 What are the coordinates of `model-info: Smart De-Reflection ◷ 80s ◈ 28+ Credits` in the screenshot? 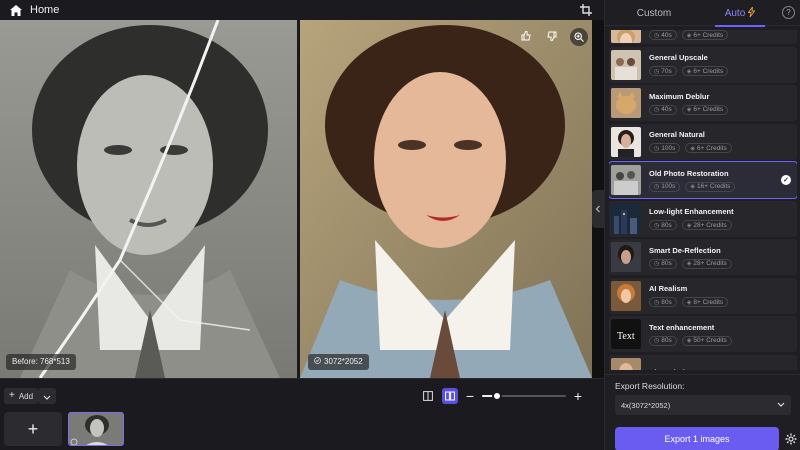 It's located at (690, 257).